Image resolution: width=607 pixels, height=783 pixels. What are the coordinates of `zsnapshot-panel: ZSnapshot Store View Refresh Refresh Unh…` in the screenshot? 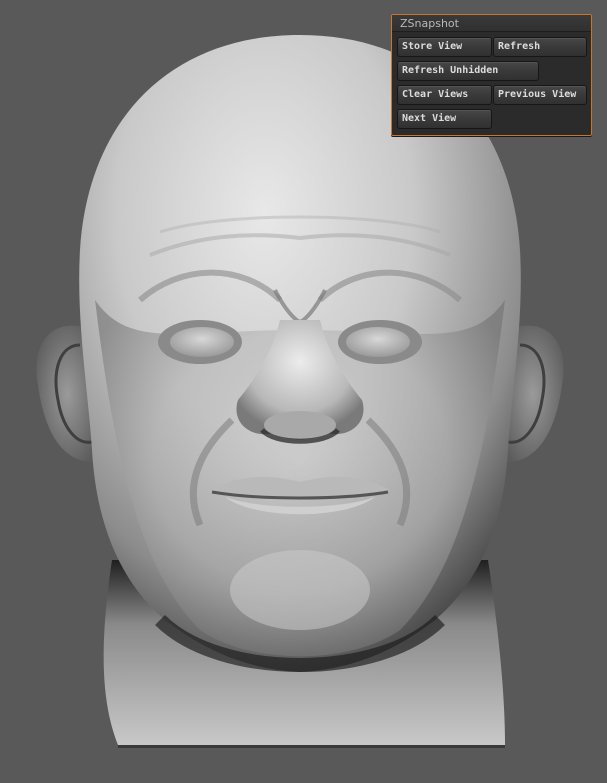 It's located at (491, 75).